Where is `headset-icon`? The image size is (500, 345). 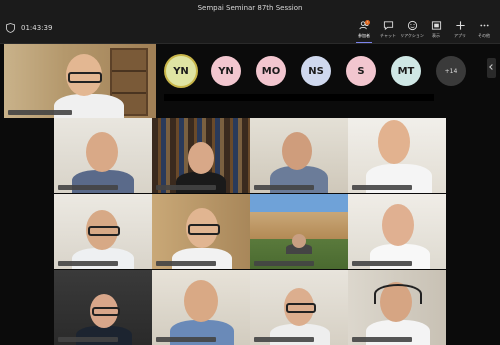
headset-icon is located at coordinates (398, 294).